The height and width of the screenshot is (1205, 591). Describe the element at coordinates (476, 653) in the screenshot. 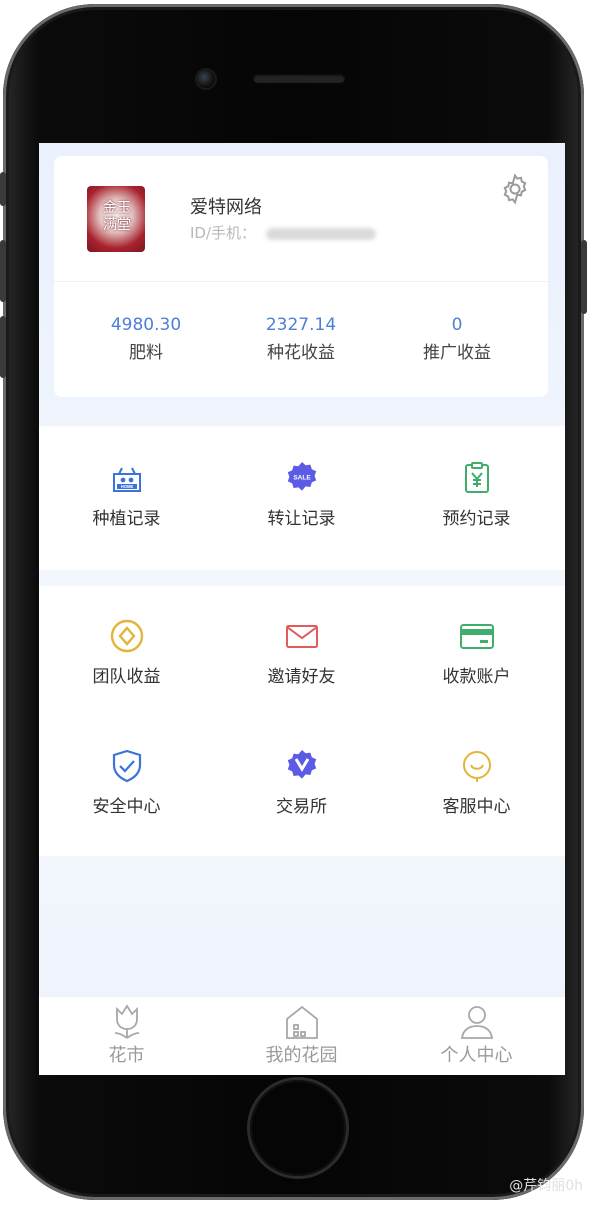

I see `service-payment-account: 收款账户` at that location.